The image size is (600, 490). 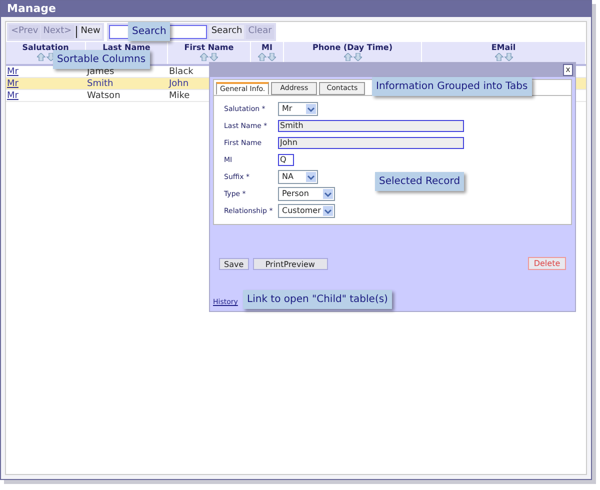 I want to click on window-title: Manage, so click(x=296, y=9).